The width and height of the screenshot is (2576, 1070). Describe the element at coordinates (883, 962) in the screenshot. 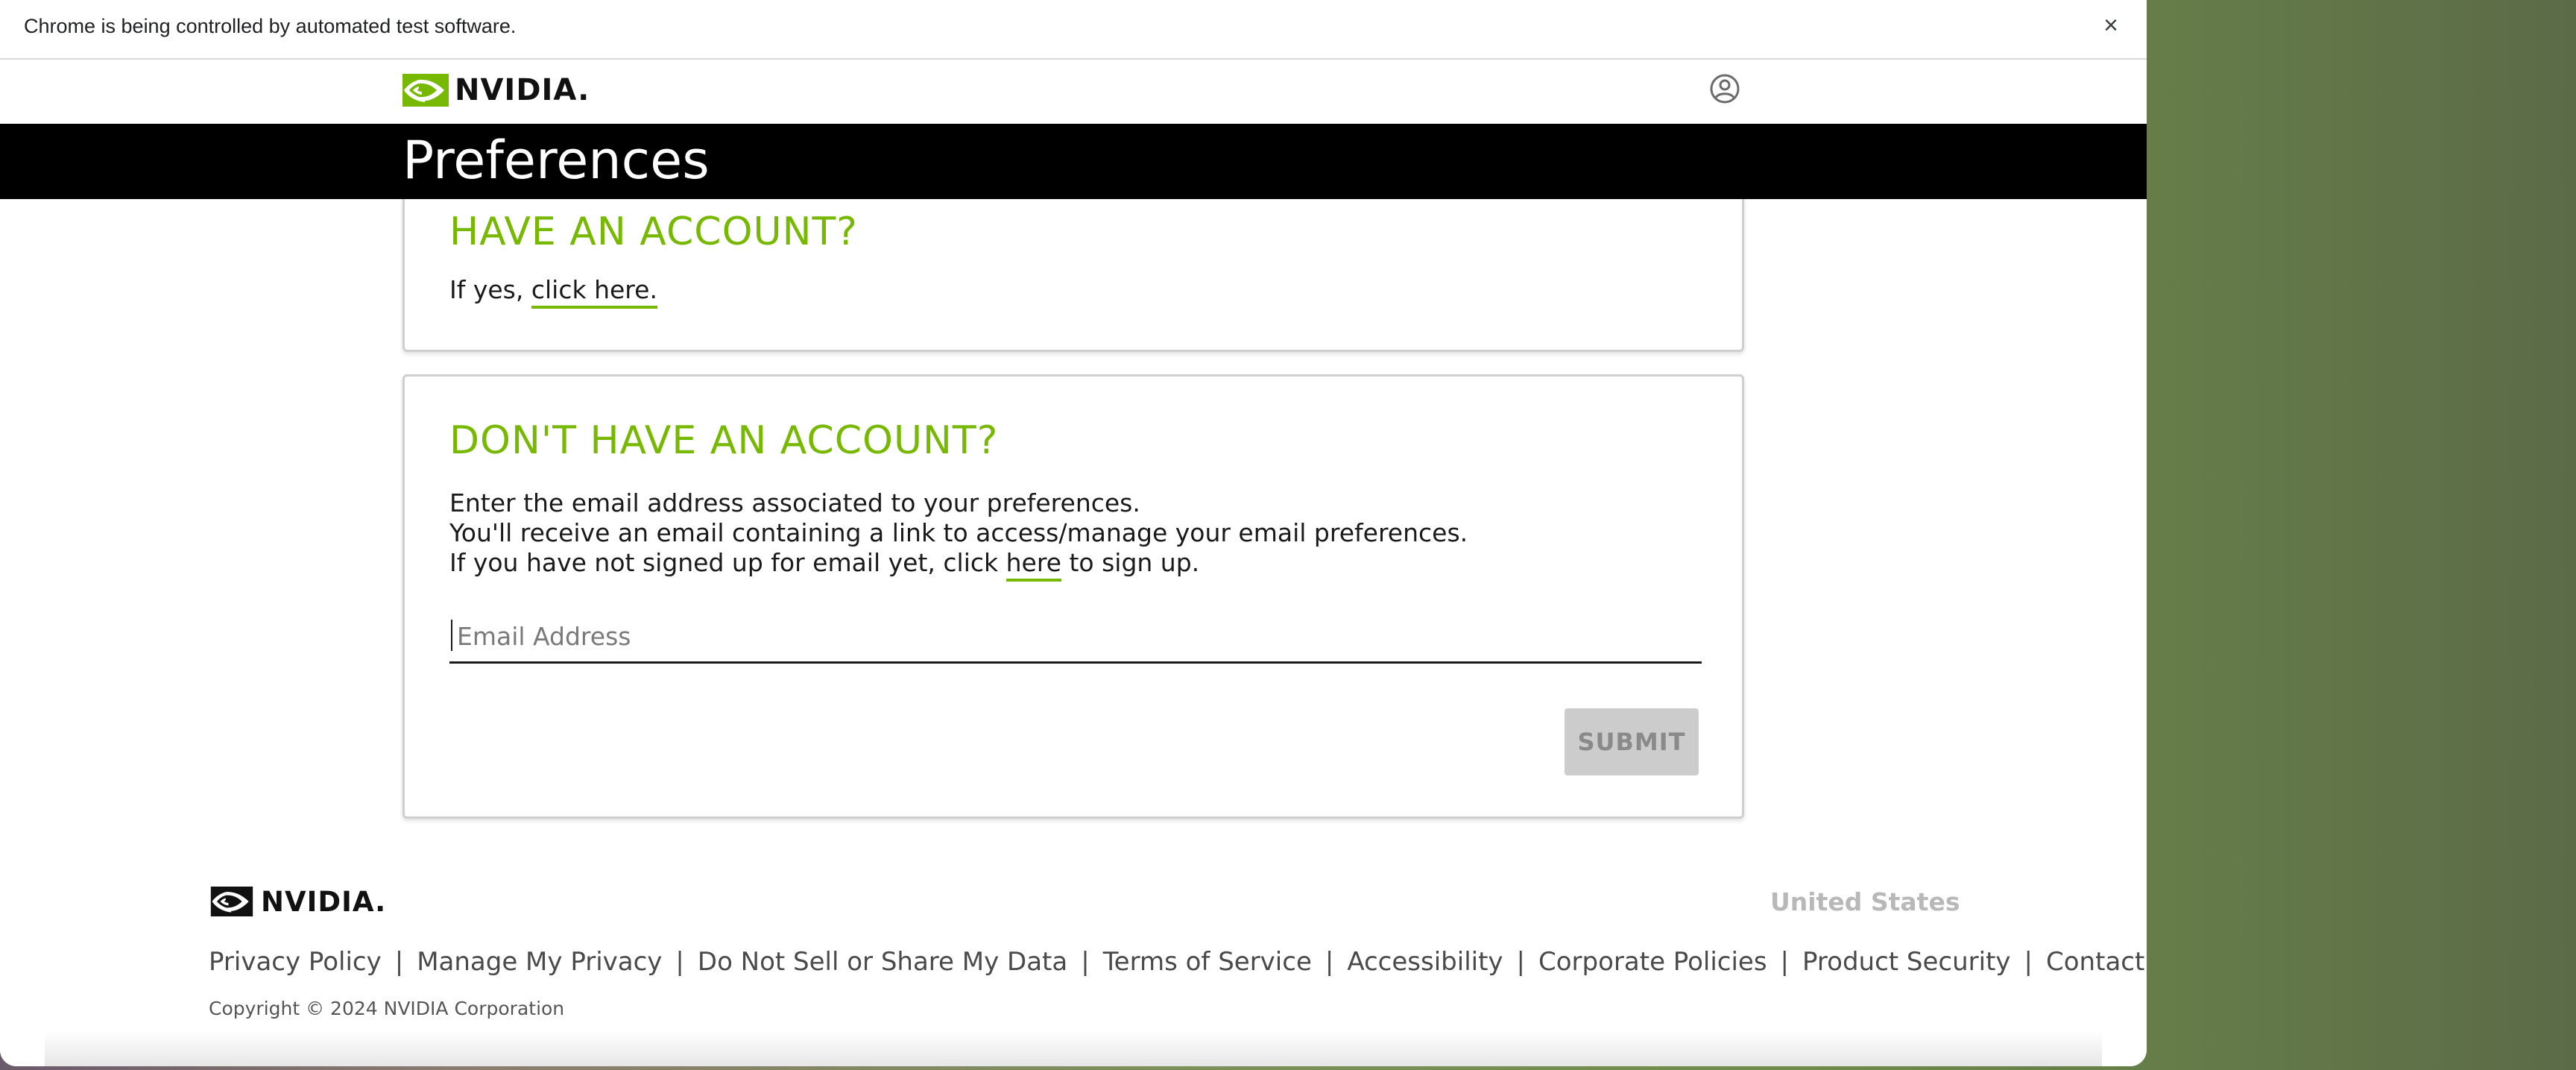

I see `footer-link-do-not-sell: Do Not Sell or Share My Data` at that location.